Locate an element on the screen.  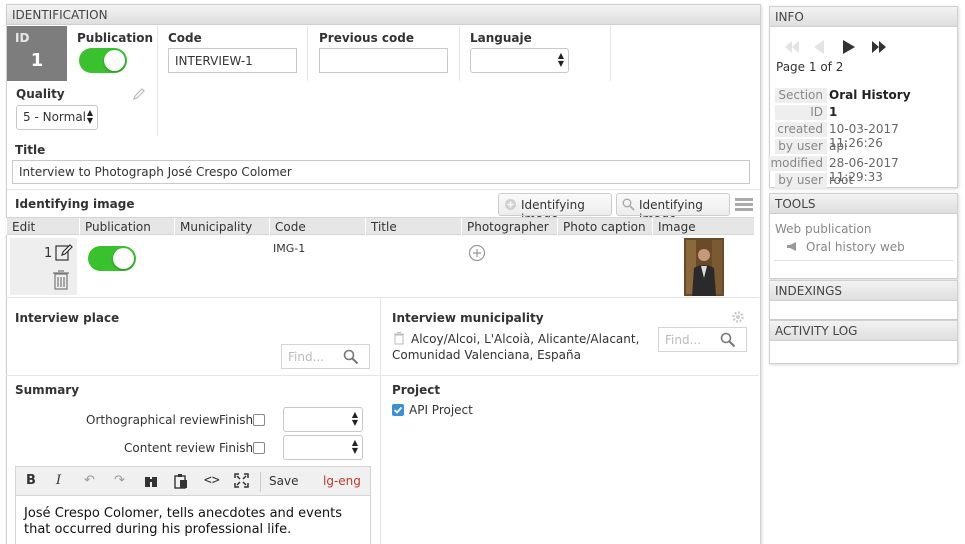
image-code: IMG-1 is located at coordinates (289, 248).